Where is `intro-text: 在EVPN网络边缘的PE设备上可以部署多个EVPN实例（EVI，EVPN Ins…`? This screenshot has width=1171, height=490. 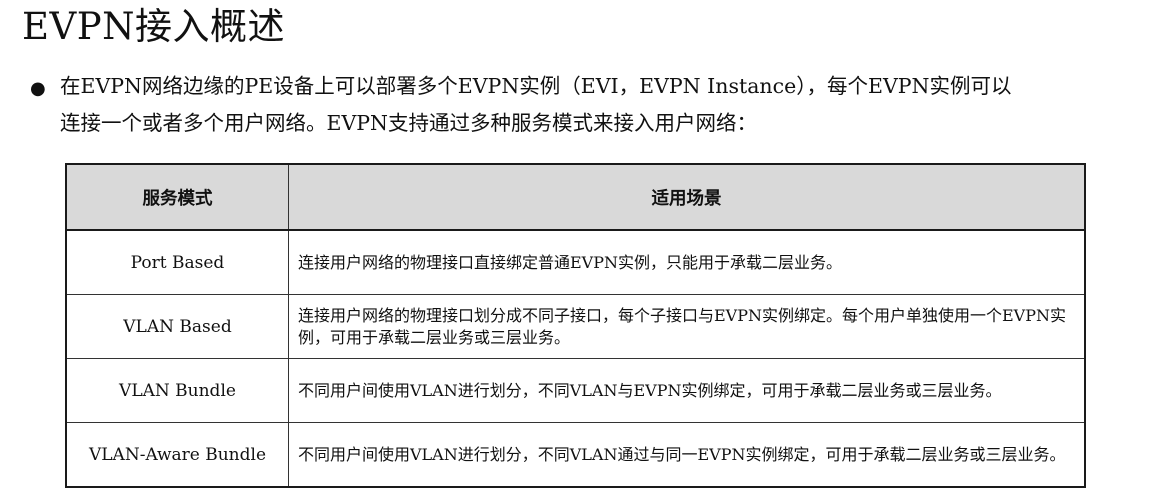 intro-text: 在EVPN网络边缘的PE设备上可以部署多个EVPN实例（EVI，EVPN Ins… is located at coordinates (612, 105).